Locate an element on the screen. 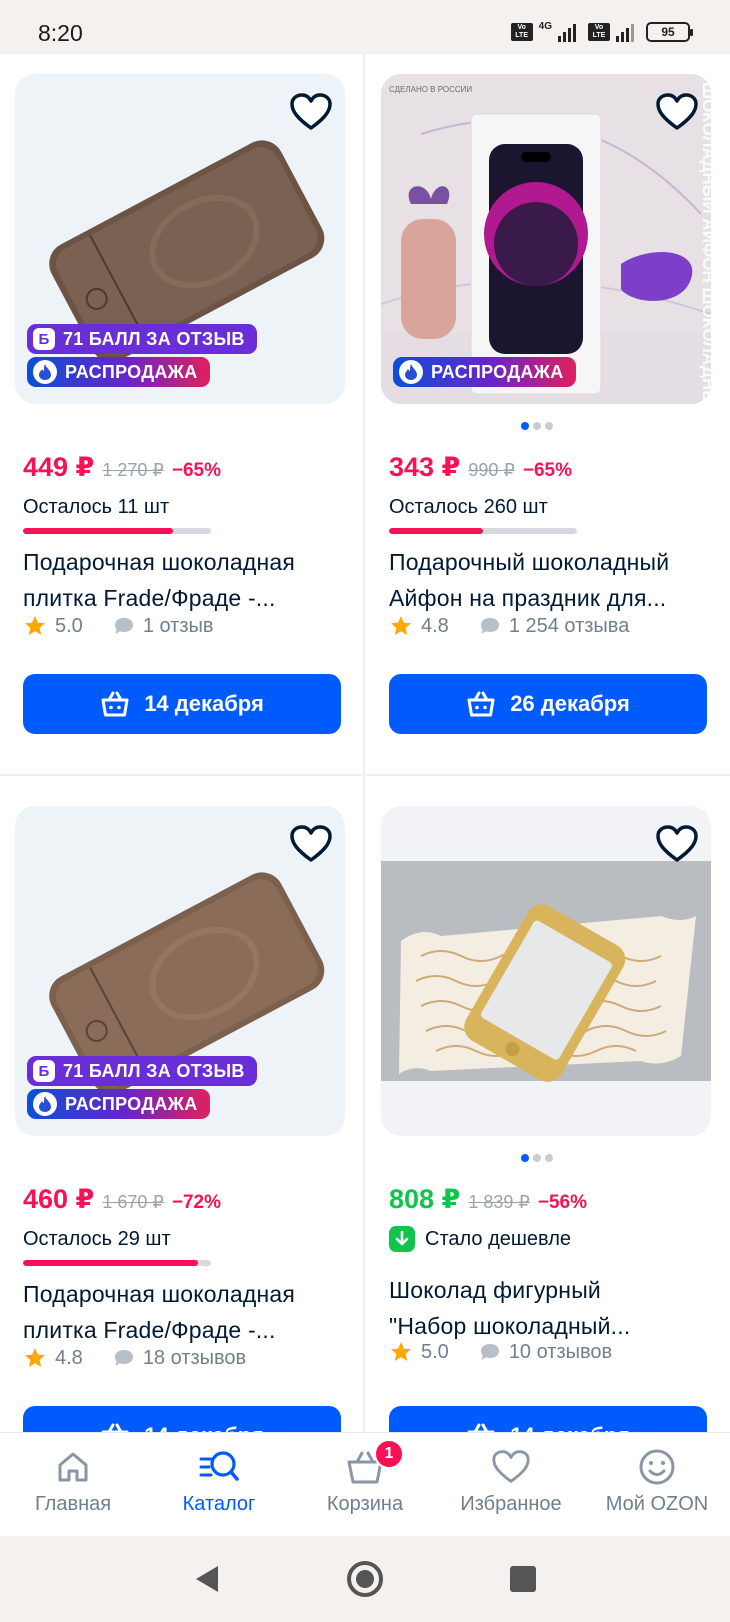 The width and height of the screenshot is (730, 1622). points-badge: Б 71 БАЛЛ ЗА ОТЗЫВ is located at coordinates (142, 339).